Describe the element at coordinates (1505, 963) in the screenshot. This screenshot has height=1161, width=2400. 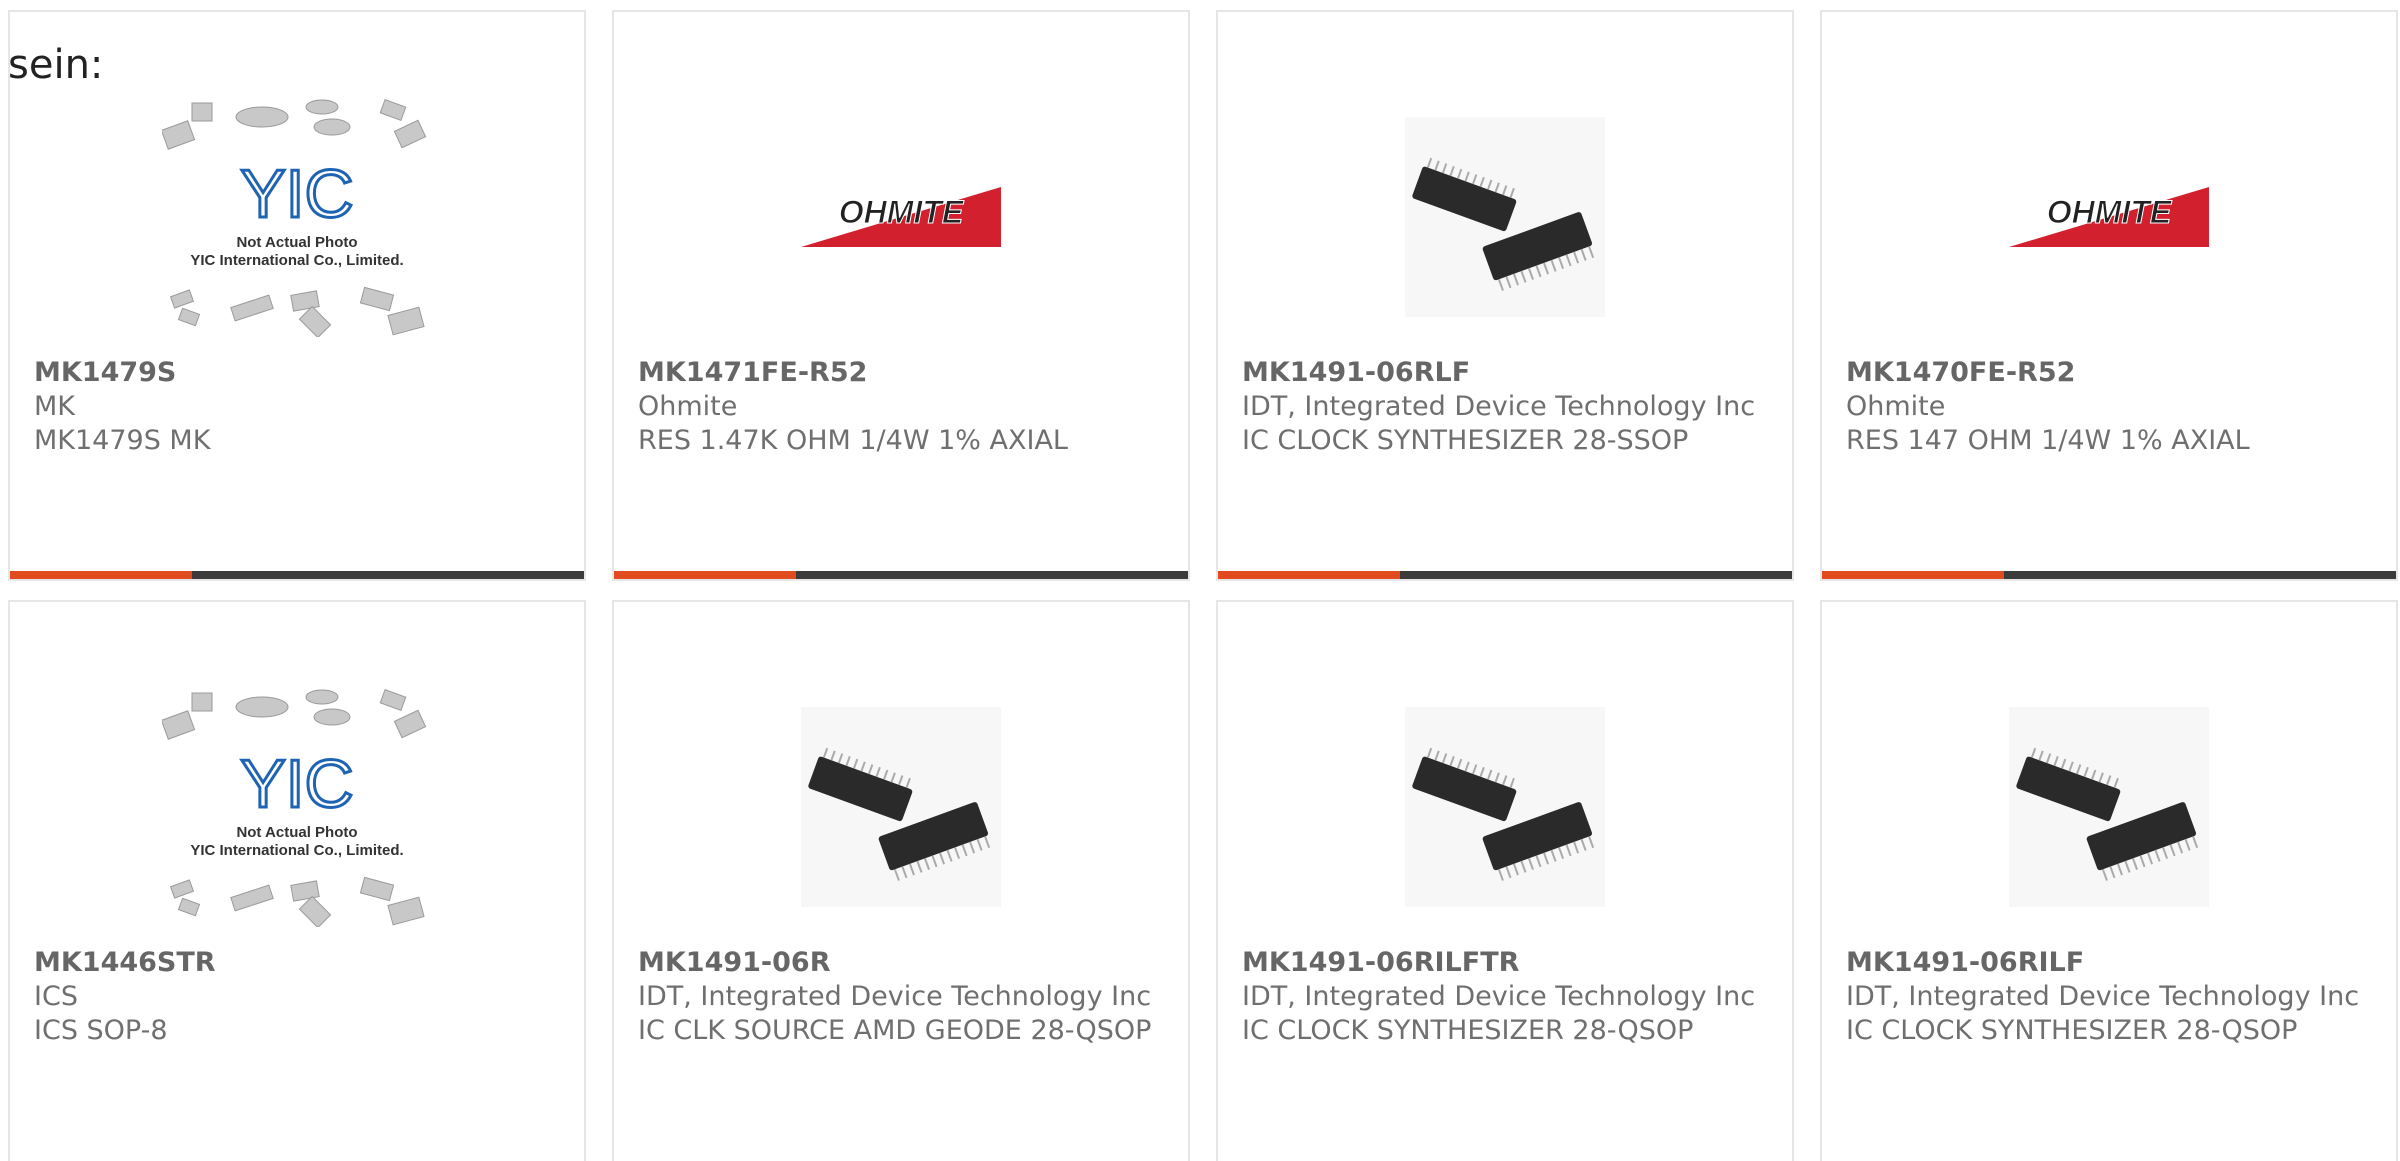
I see `part-number: MK1491-06RILFTR` at that location.